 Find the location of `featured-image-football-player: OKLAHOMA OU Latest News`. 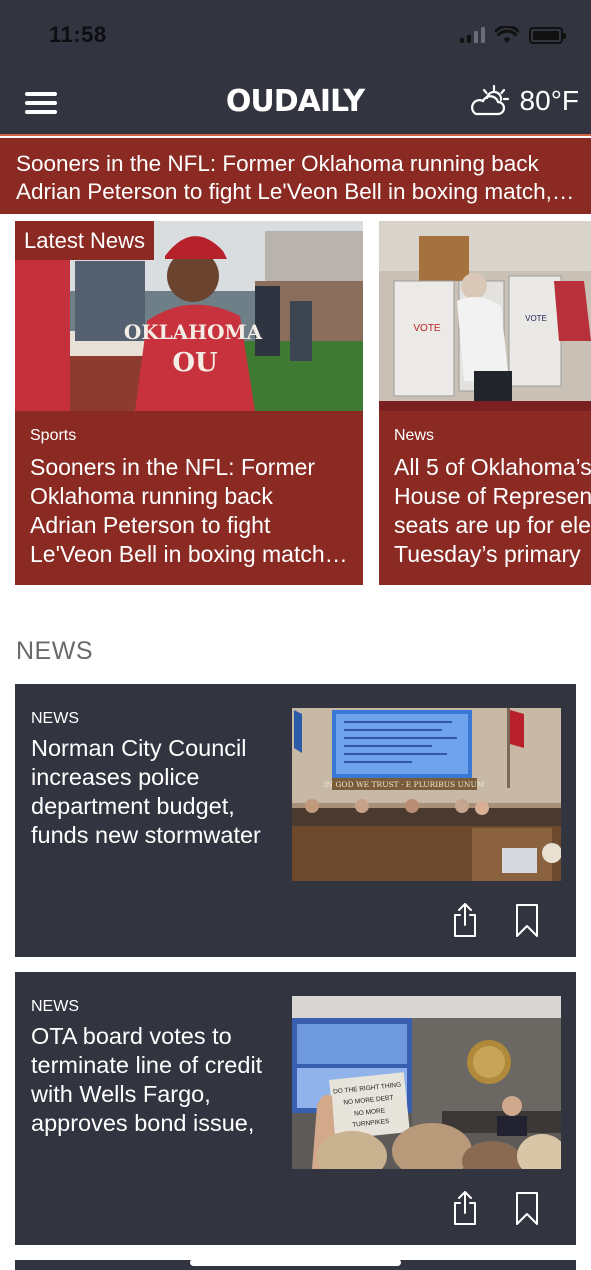

featured-image-football-player: OKLAHOMA OU Latest News is located at coordinates (189, 316).